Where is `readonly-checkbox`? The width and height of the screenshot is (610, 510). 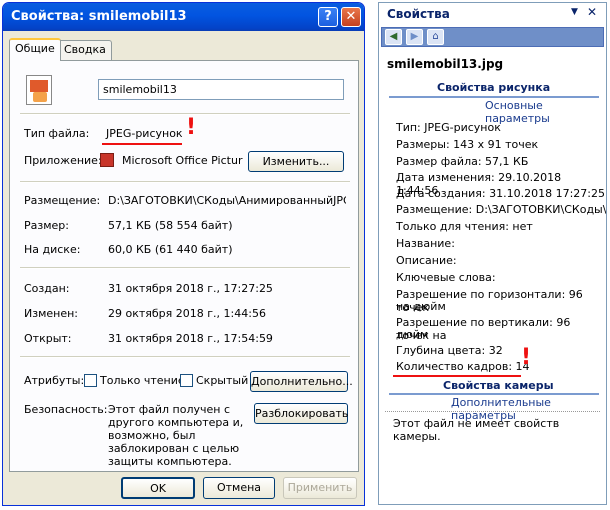
readonly-checkbox is located at coordinates (90, 380).